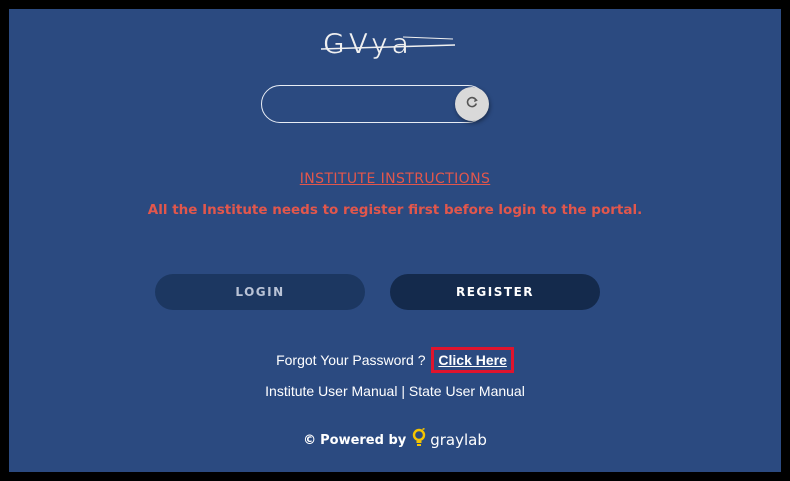 Image resolution: width=790 pixels, height=481 pixels. I want to click on forgot-password-link: Click Here, so click(472, 360).